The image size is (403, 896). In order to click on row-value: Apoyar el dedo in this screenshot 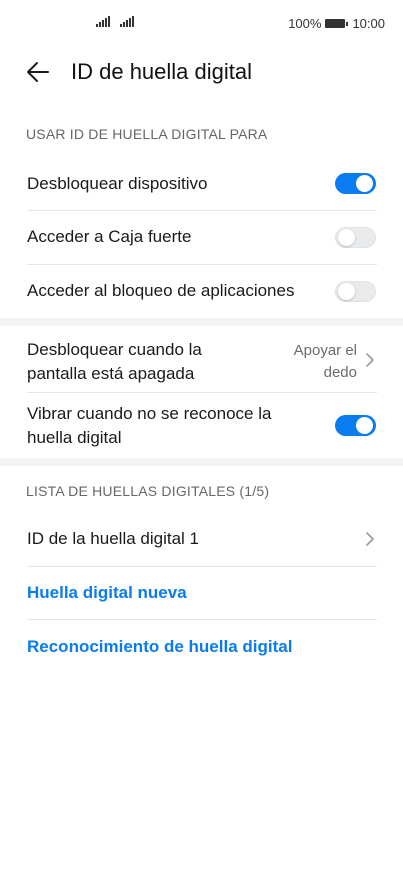, I will do `click(325, 362)`.